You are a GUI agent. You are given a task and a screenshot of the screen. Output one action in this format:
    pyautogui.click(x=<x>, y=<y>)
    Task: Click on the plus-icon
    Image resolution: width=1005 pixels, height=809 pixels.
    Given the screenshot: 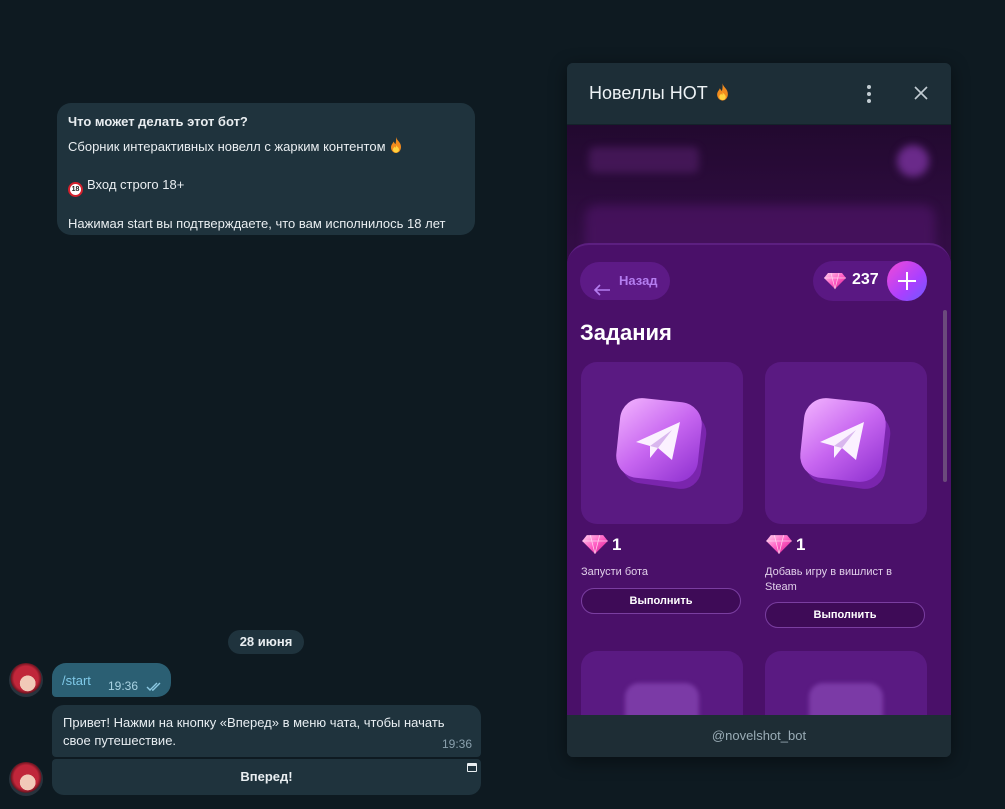 What is the action you would take?
    pyautogui.click(x=907, y=281)
    